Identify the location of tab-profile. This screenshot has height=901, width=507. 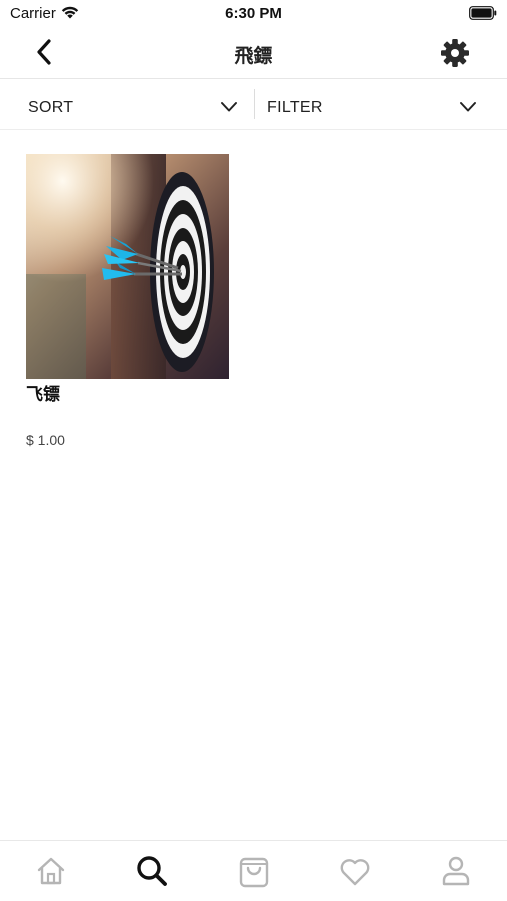
(456, 871).